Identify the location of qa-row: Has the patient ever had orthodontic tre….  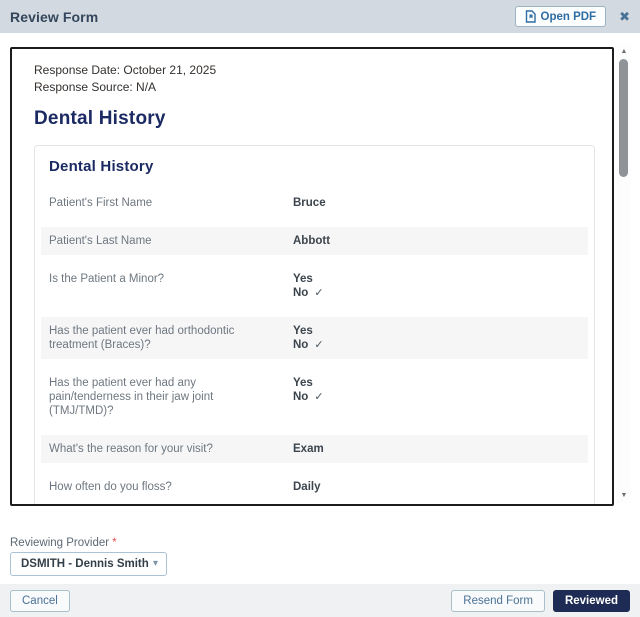
(314, 338).